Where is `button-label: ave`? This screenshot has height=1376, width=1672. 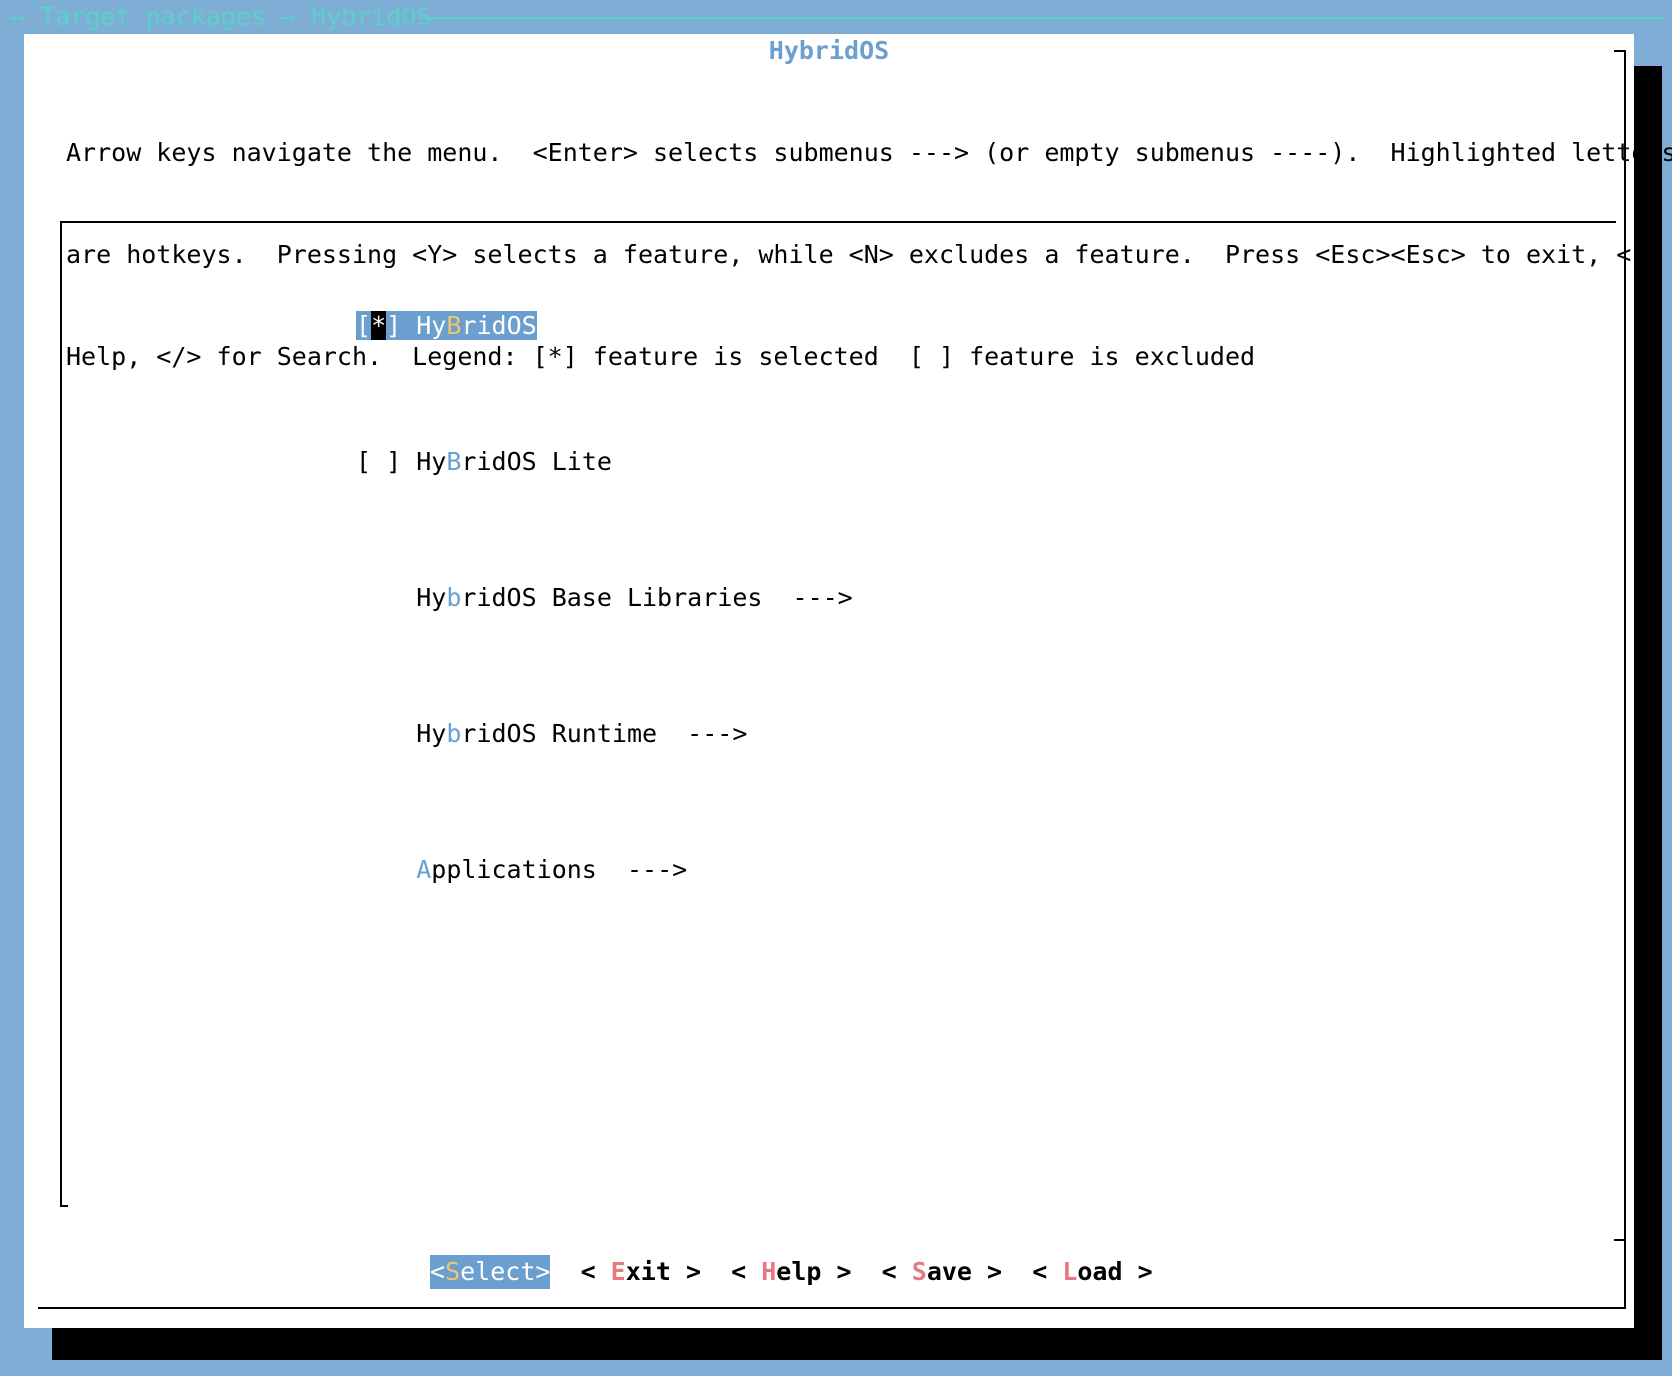 button-label: ave is located at coordinates (949, 1271).